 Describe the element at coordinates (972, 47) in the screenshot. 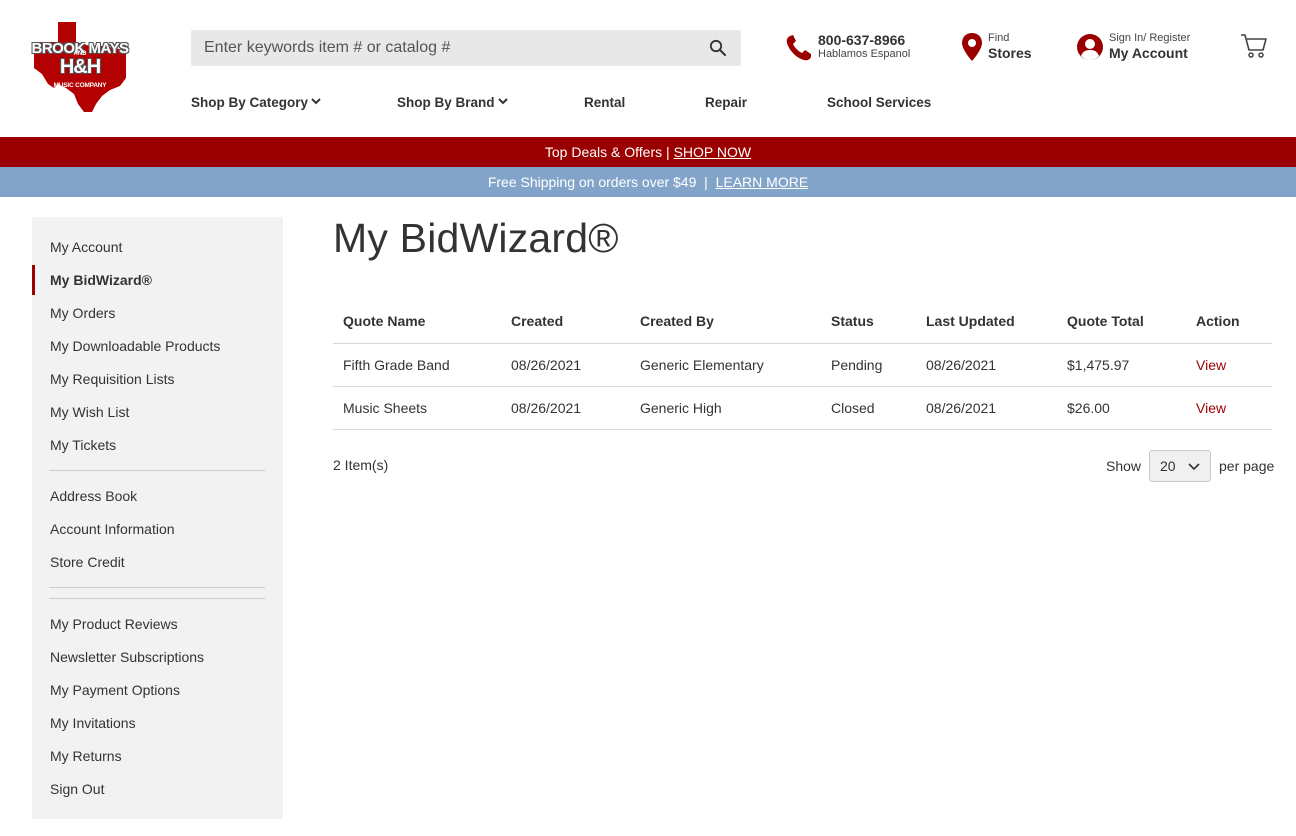

I see `map-pin-icon` at that location.